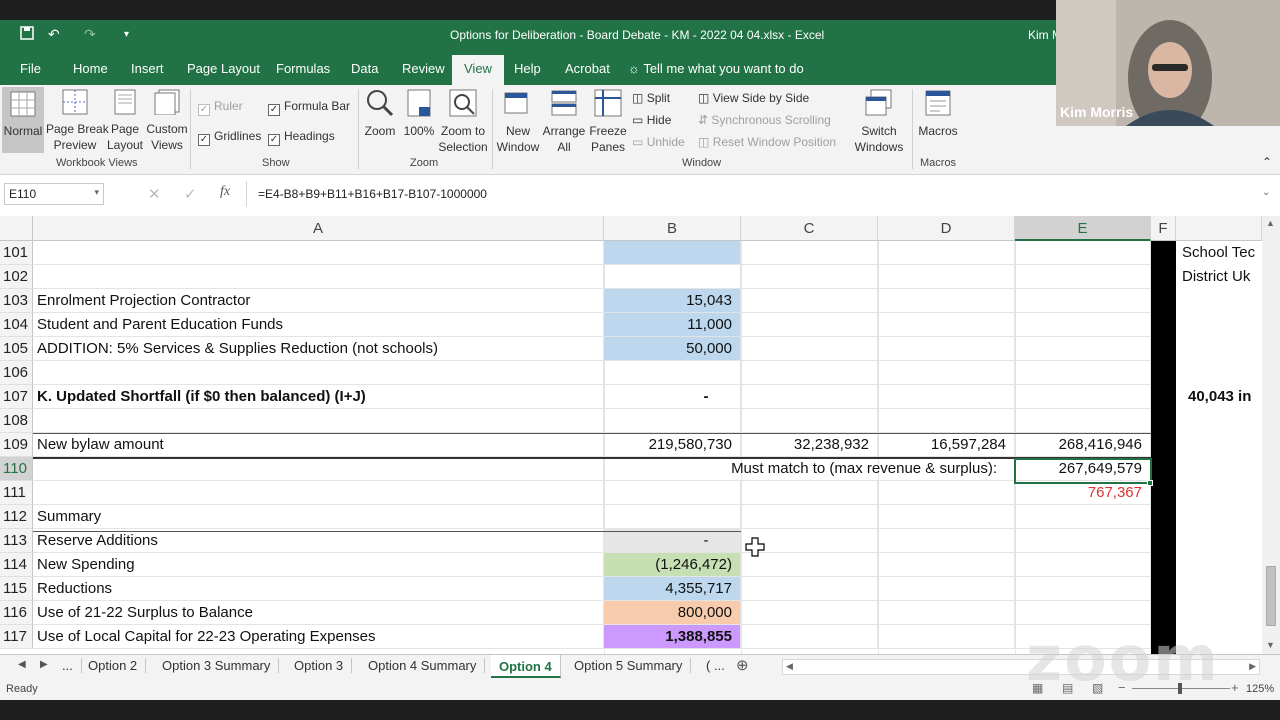 This screenshot has width=1280, height=720. What do you see at coordinates (672, 613) in the screenshot?
I see `cell-b116: 800,000` at bounding box center [672, 613].